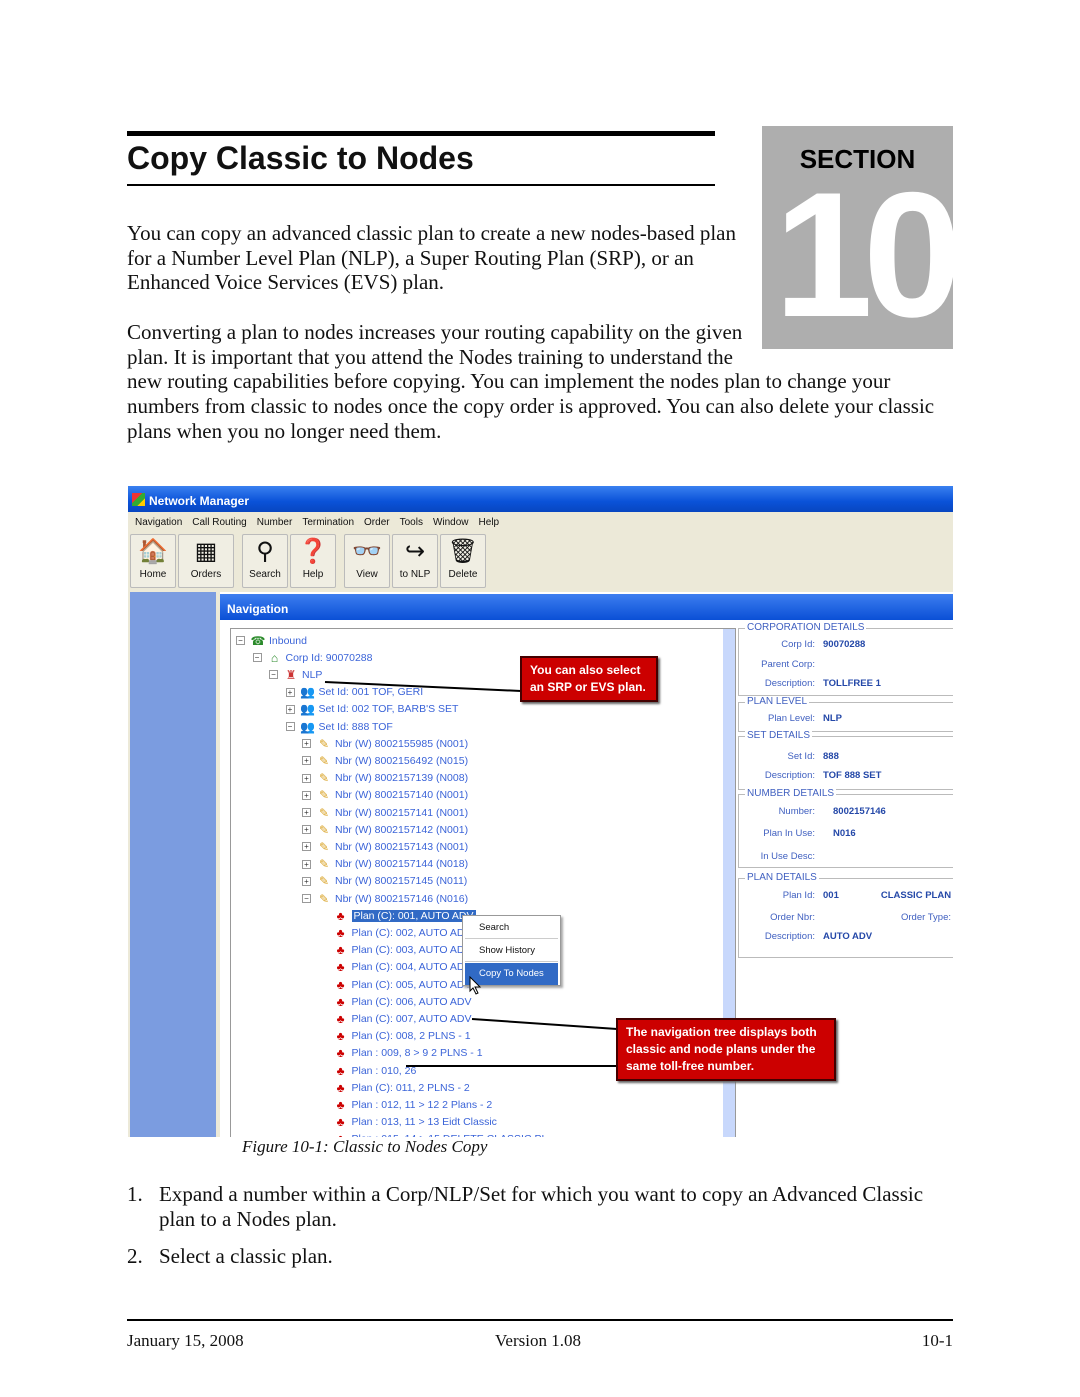 The image size is (1080, 1397). What do you see at coordinates (185, 1340) in the screenshot?
I see `footer-date: January 15, 2008` at bounding box center [185, 1340].